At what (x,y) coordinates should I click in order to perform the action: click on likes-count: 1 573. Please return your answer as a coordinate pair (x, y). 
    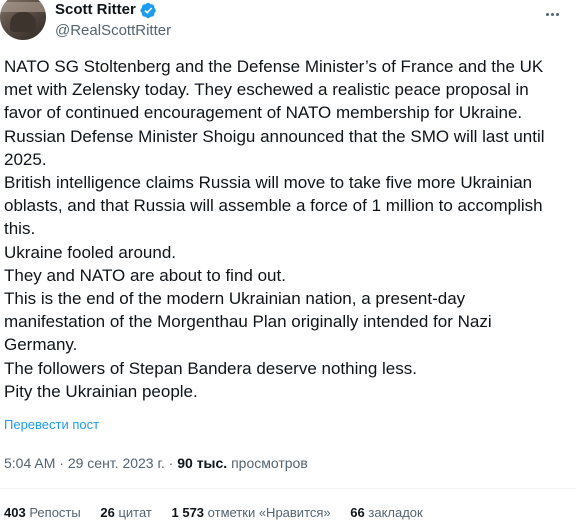
    Looking at the image, I should click on (188, 512).